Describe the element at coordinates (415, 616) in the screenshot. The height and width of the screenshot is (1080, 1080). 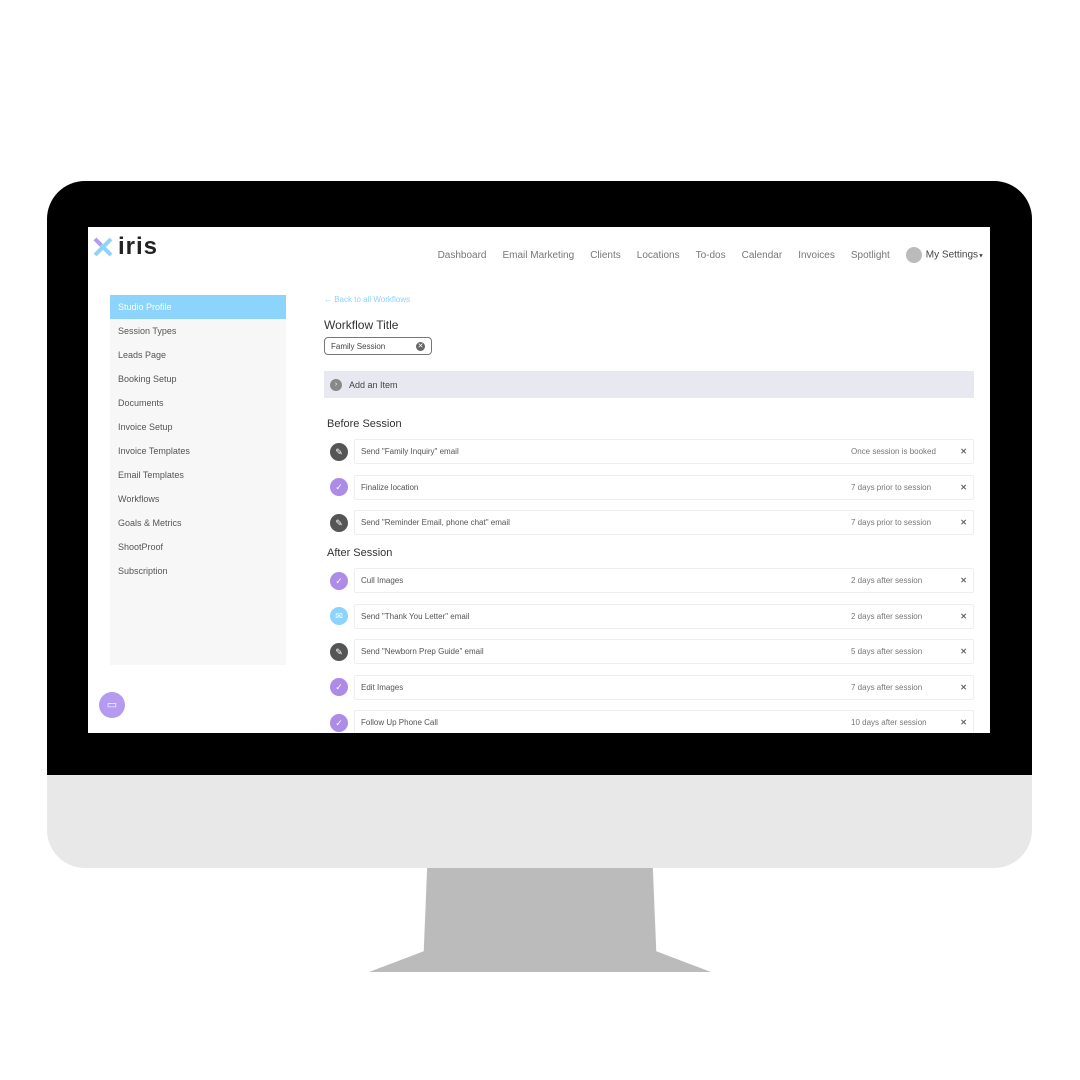
I see `item-label: Send "Thank You Letter" email` at that location.